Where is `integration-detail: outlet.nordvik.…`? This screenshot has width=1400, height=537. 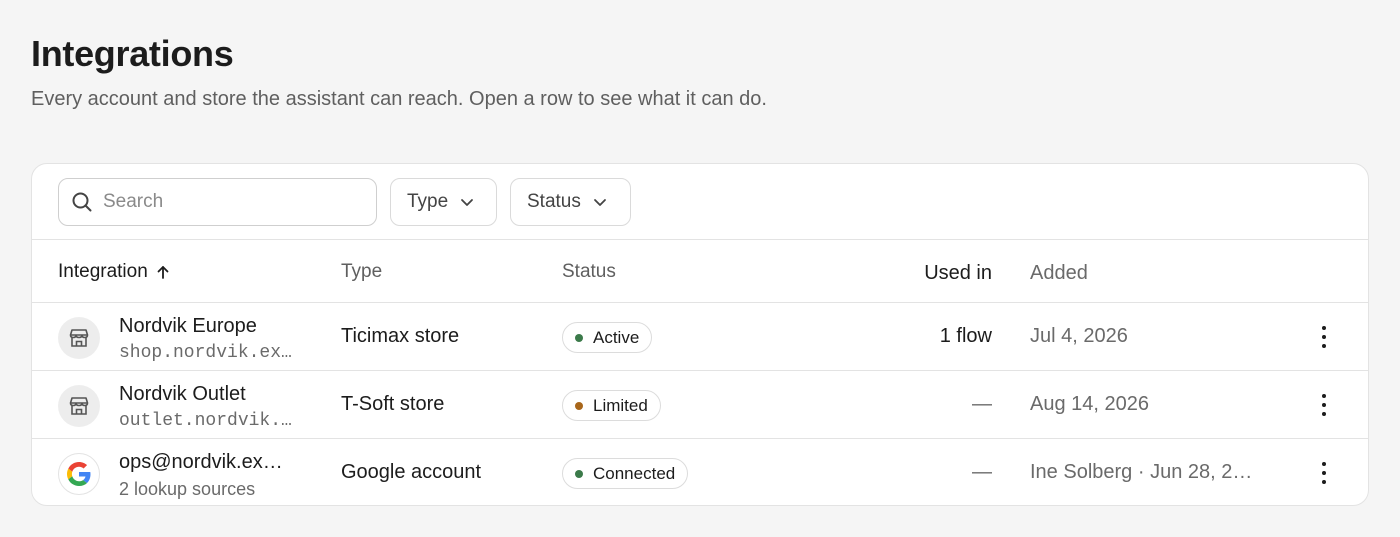 integration-detail: outlet.nordvik.… is located at coordinates (205, 421).